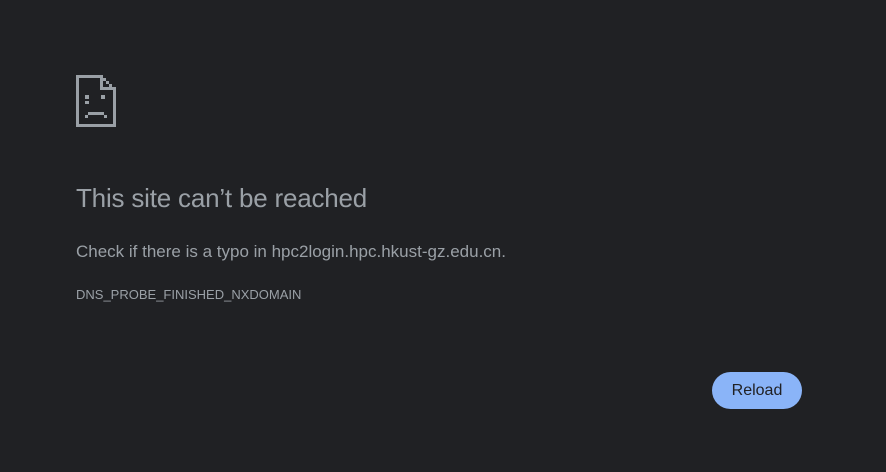 The height and width of the screenshot is (472, 886). Describe the element at coordinates (189, 294) in the screenshot. I see `error-code: DNS_PROBE_FINISHED_NXDOMAIN` at that location.